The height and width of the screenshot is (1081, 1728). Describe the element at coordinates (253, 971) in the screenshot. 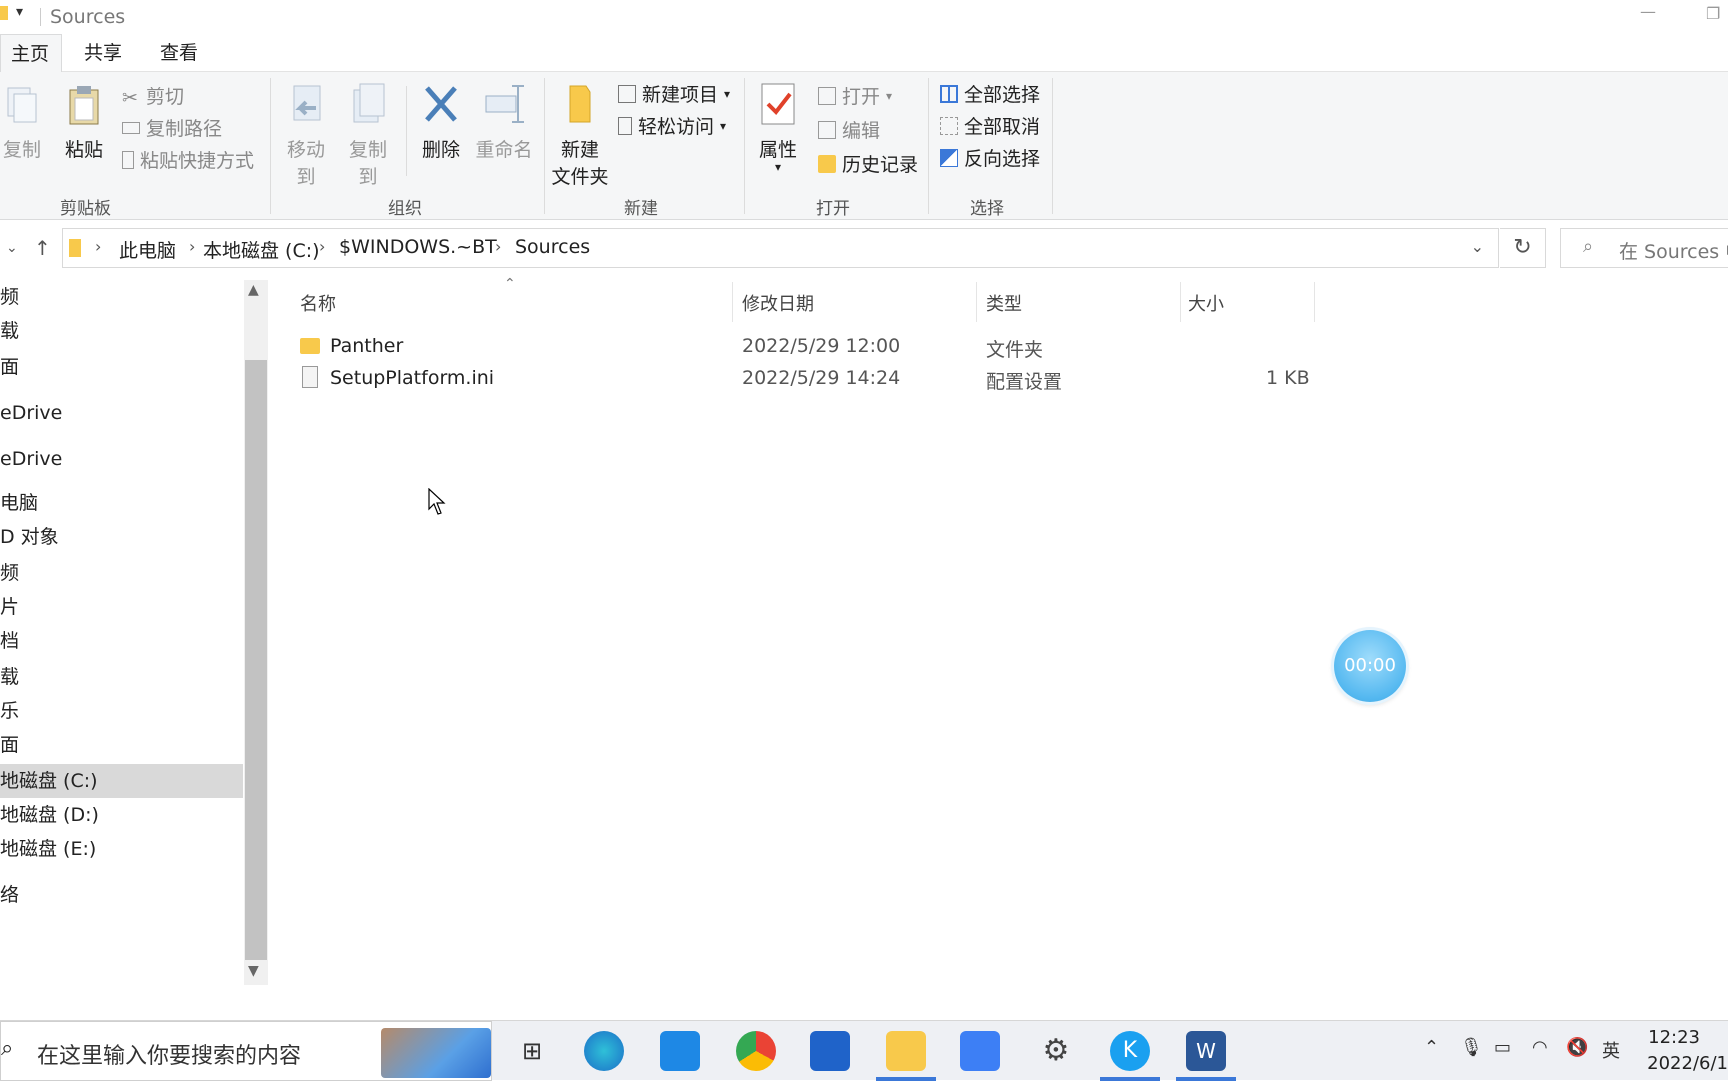

I see `scroll-down-icon: ▼` at that location.